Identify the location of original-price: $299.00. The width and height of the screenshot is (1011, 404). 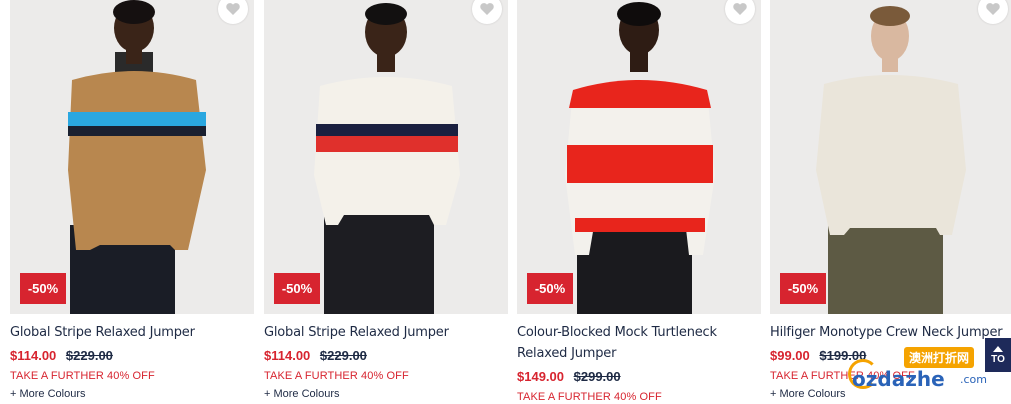
(597, 376).